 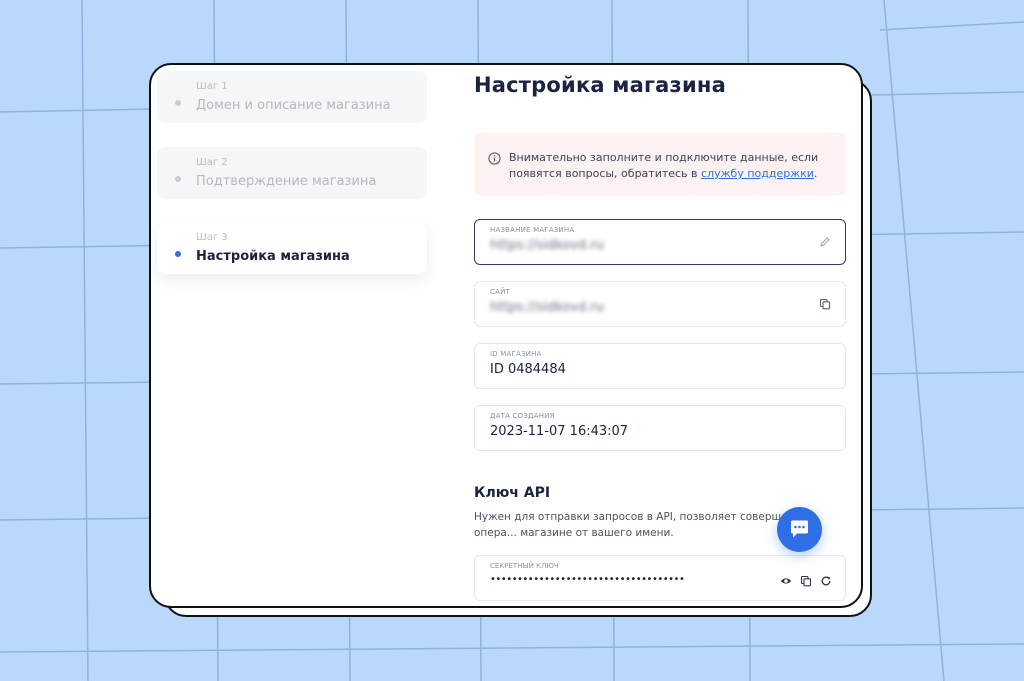 I want to click on page-title: Настройка магазина, so click(x=600, y=85).